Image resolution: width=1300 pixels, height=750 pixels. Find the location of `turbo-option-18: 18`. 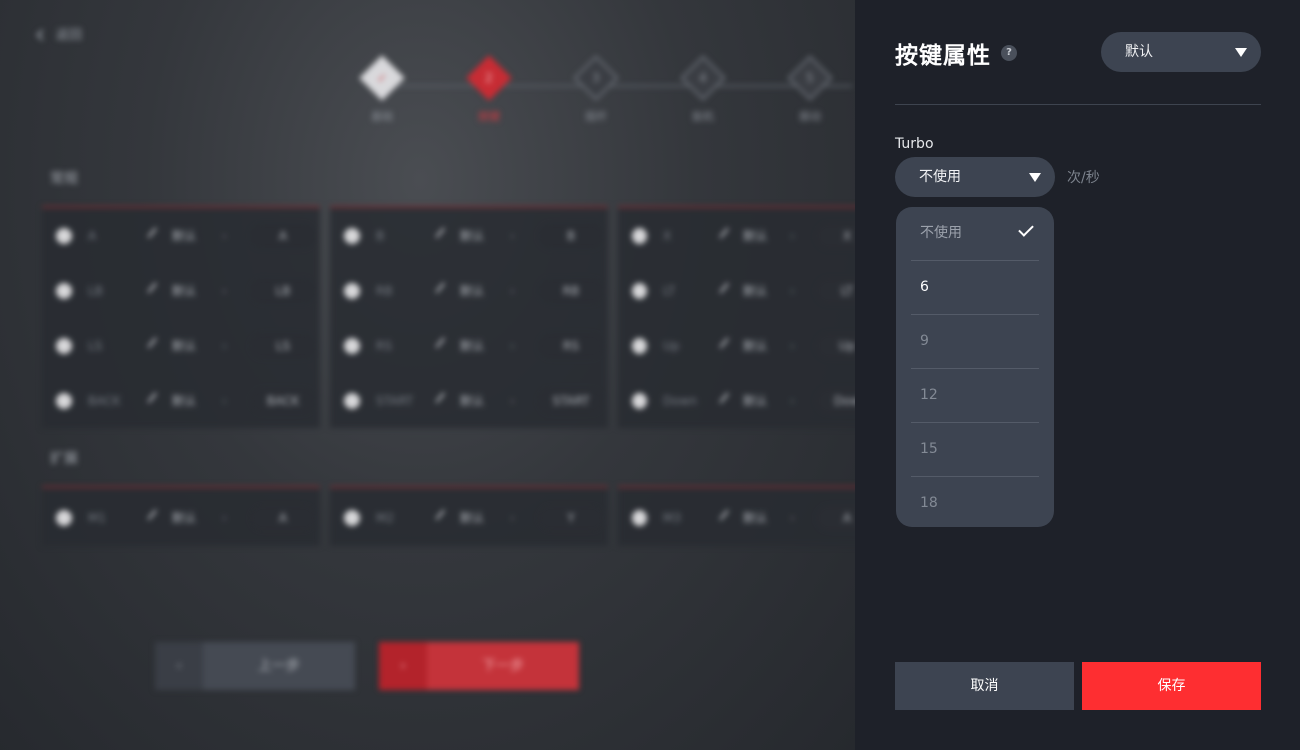

turbo-option-18: 18 is located at coordinates (975, 504).